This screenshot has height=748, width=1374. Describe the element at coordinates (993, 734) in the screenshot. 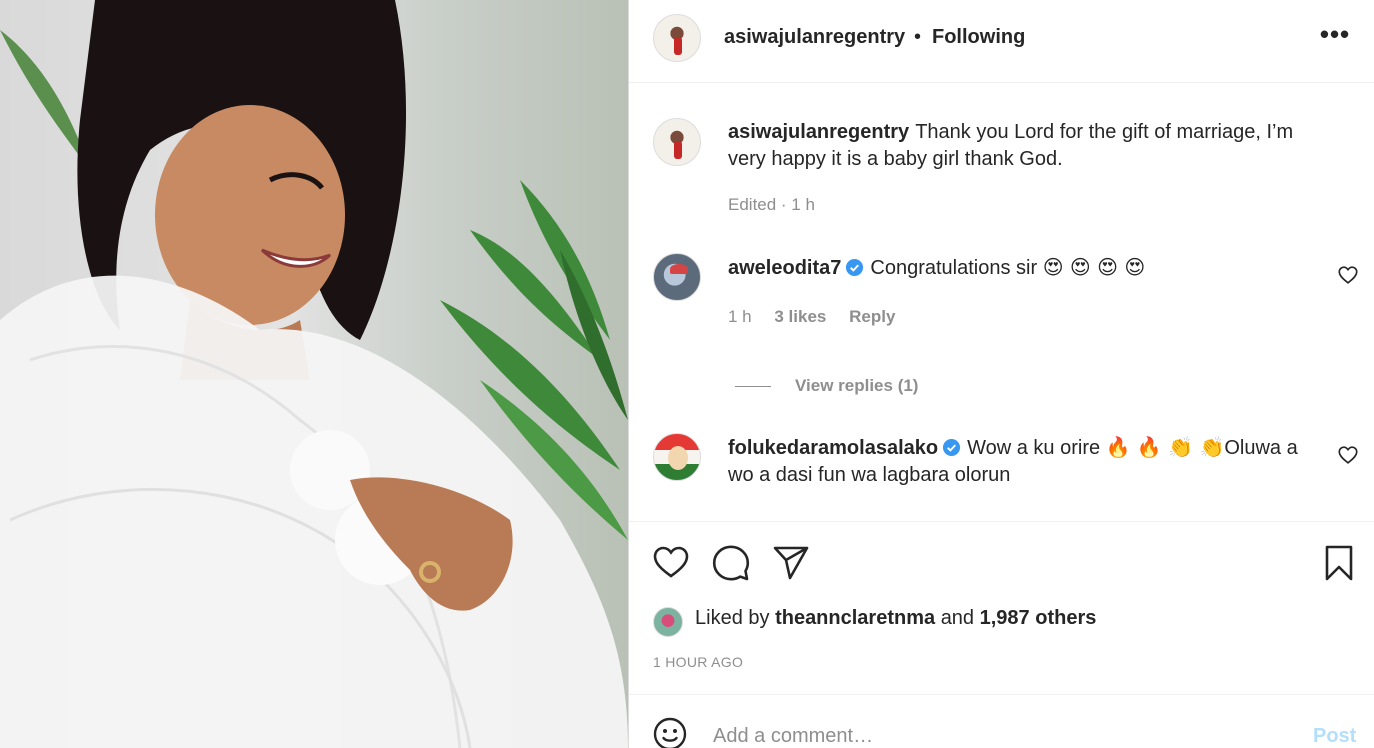

I see `comment-input` at that location.